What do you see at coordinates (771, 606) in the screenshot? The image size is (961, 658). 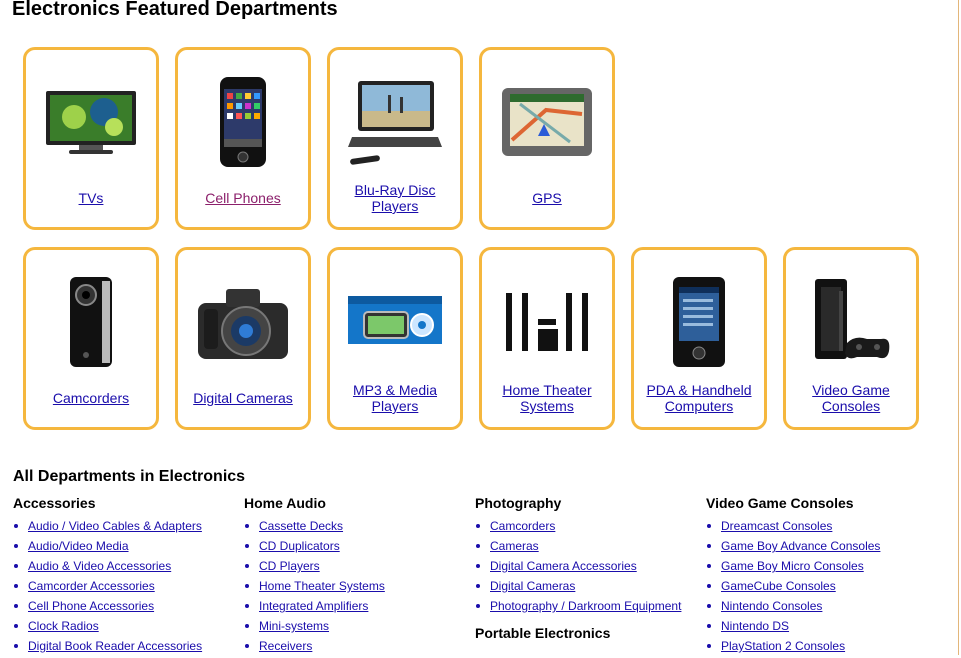 I see `department-link: Nintendo Consoles` at bounding box center [771, 606].